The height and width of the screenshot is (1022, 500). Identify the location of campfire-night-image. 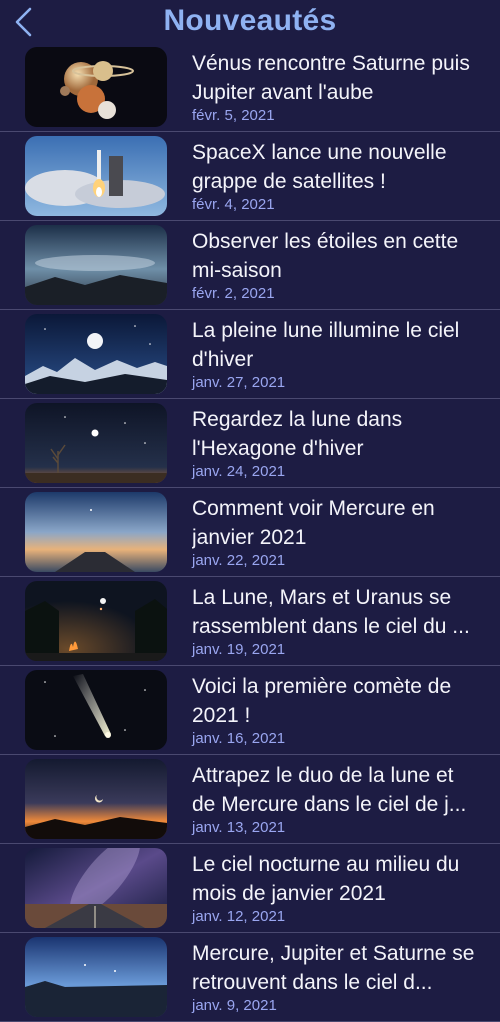
(96, 621).